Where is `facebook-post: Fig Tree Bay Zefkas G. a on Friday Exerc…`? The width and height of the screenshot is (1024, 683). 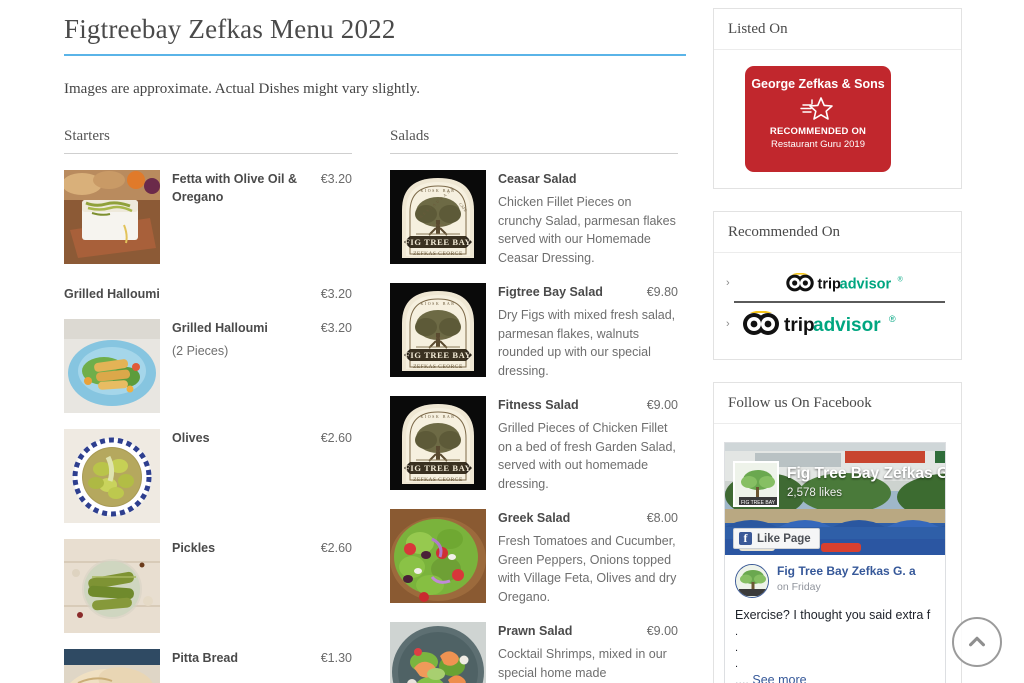
facebook-post: Fig Tree Bay Zefkas G. a on Friday Exerc… is located at coordinates (835, 619).